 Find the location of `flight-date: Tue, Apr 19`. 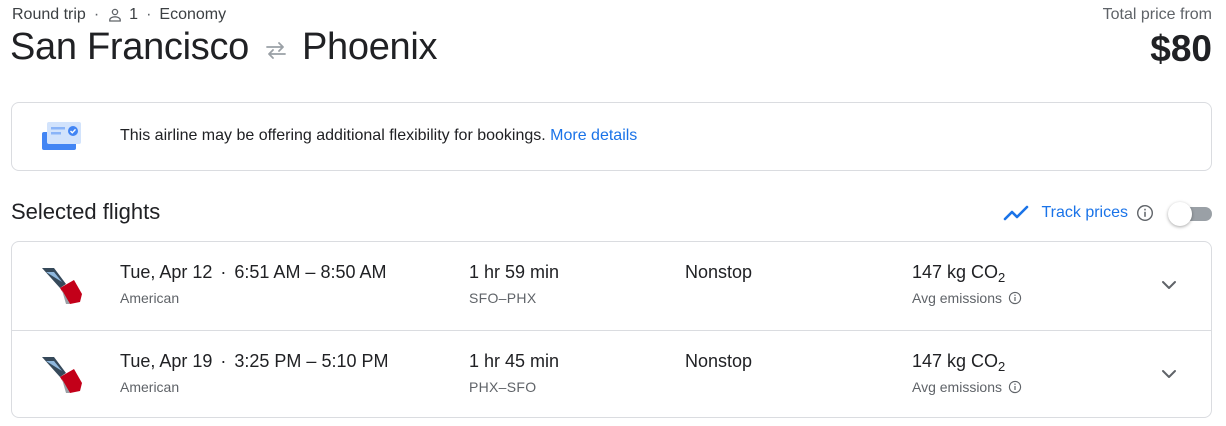

flight-date: Tue, Apr 19 is located at coordinates (166, 361).